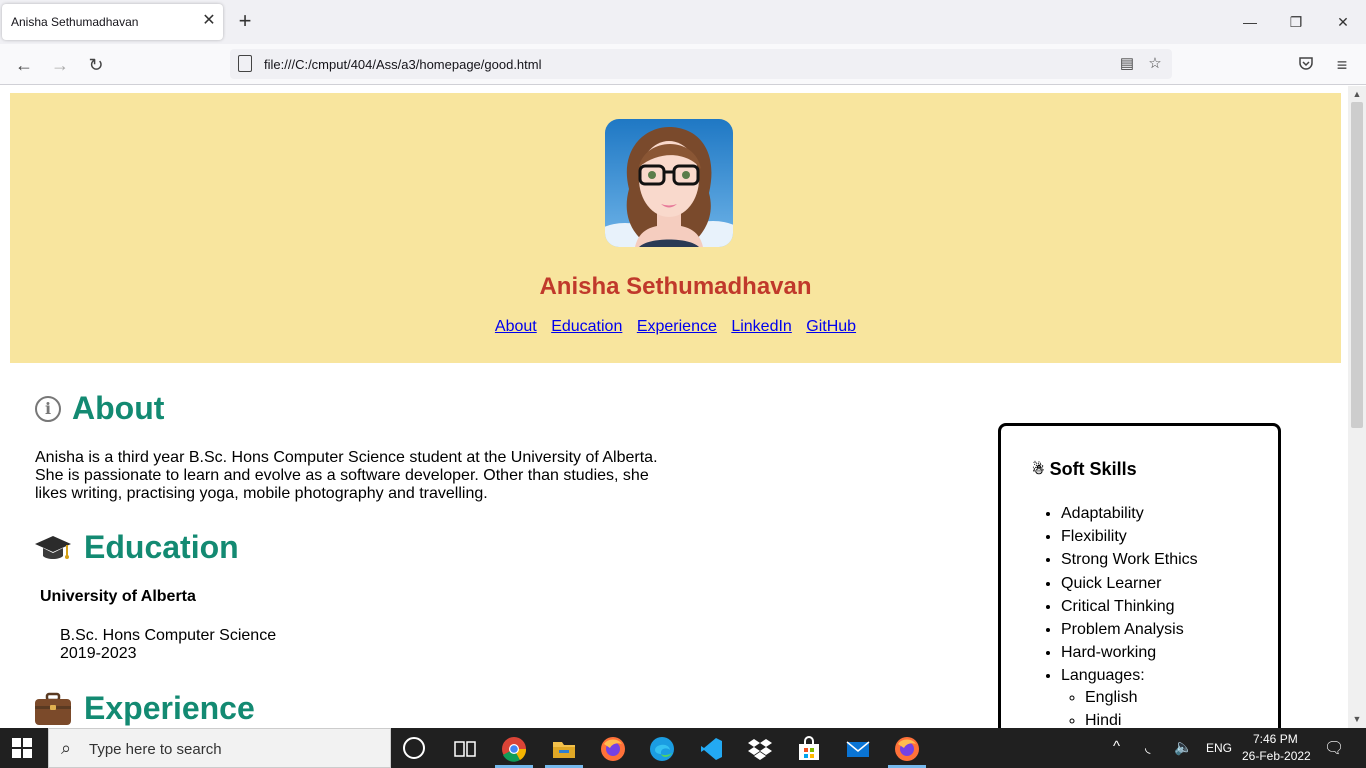 Image resolution: width=1366 pixels, height=768 pixels. Describe the element at coordinates (711, 749) in the screenshot. I see `vscode-icon` at that location.